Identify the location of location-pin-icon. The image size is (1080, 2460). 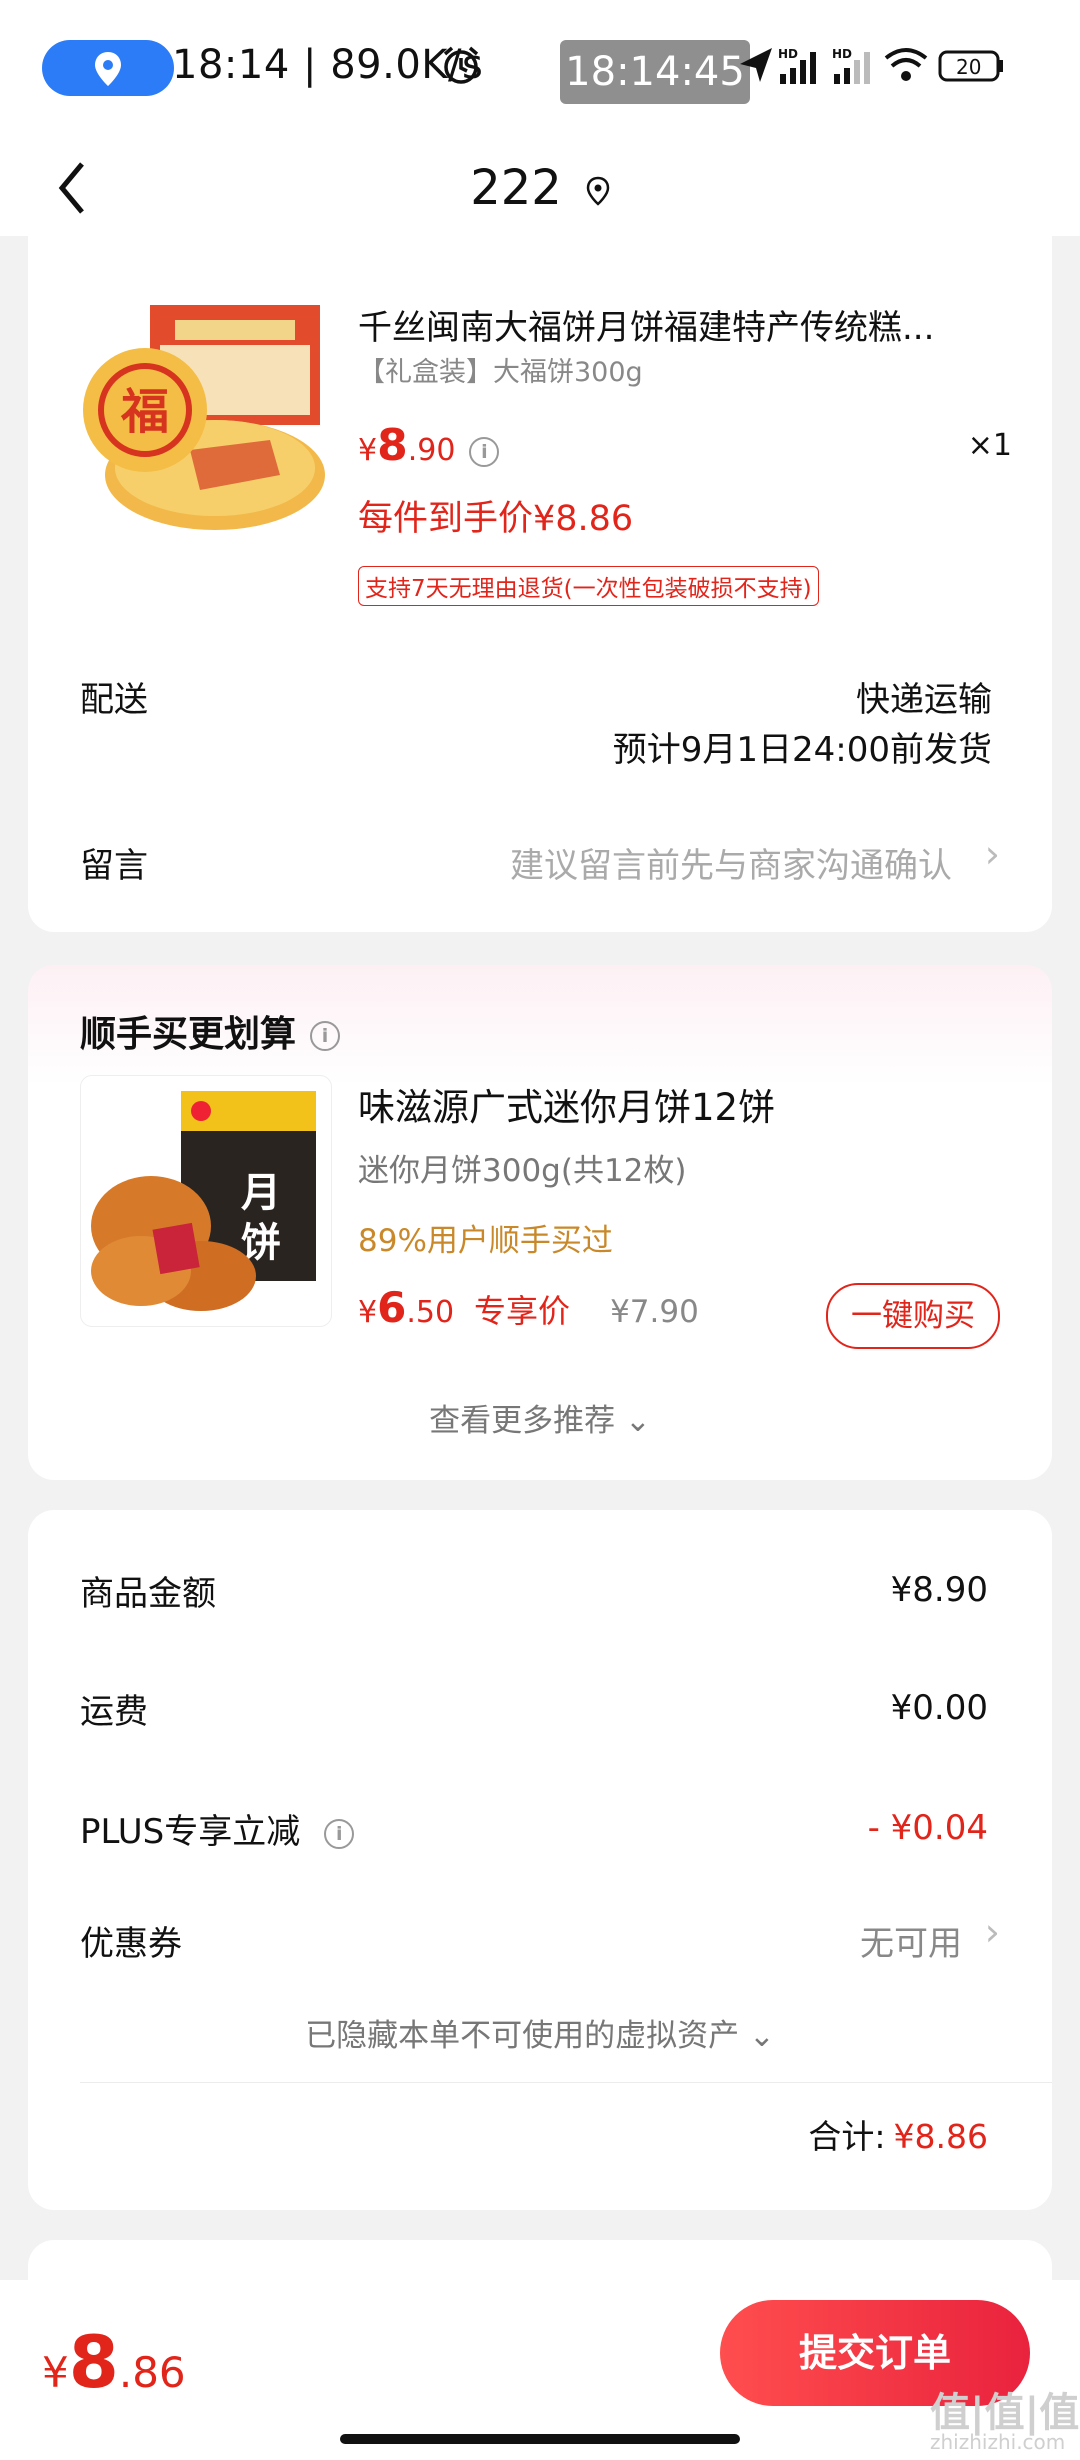
(598, 191).